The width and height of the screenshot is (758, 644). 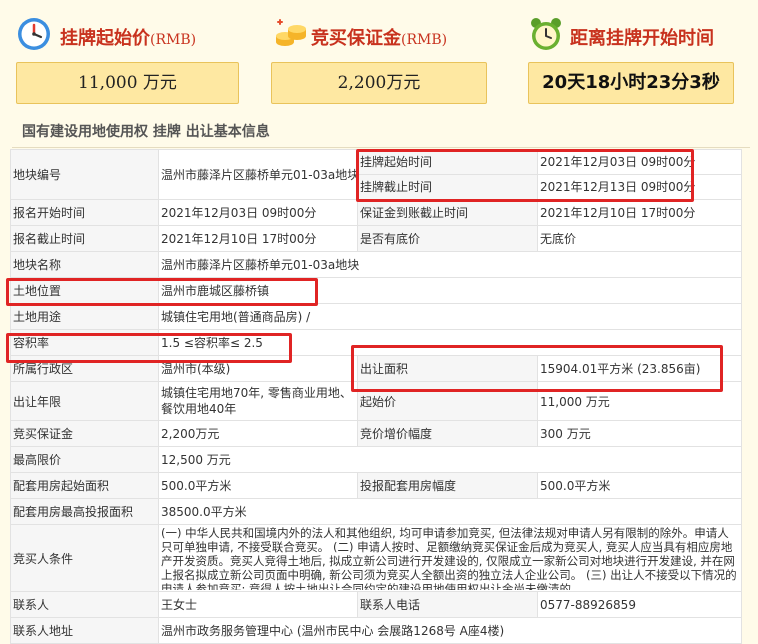 What do you see at coordinates (258, 174) in the screenshot?
I see `parcel-no-value: 温州市藤泽片区藤桥单元01-03a地块` at bounding box center [258, 174].